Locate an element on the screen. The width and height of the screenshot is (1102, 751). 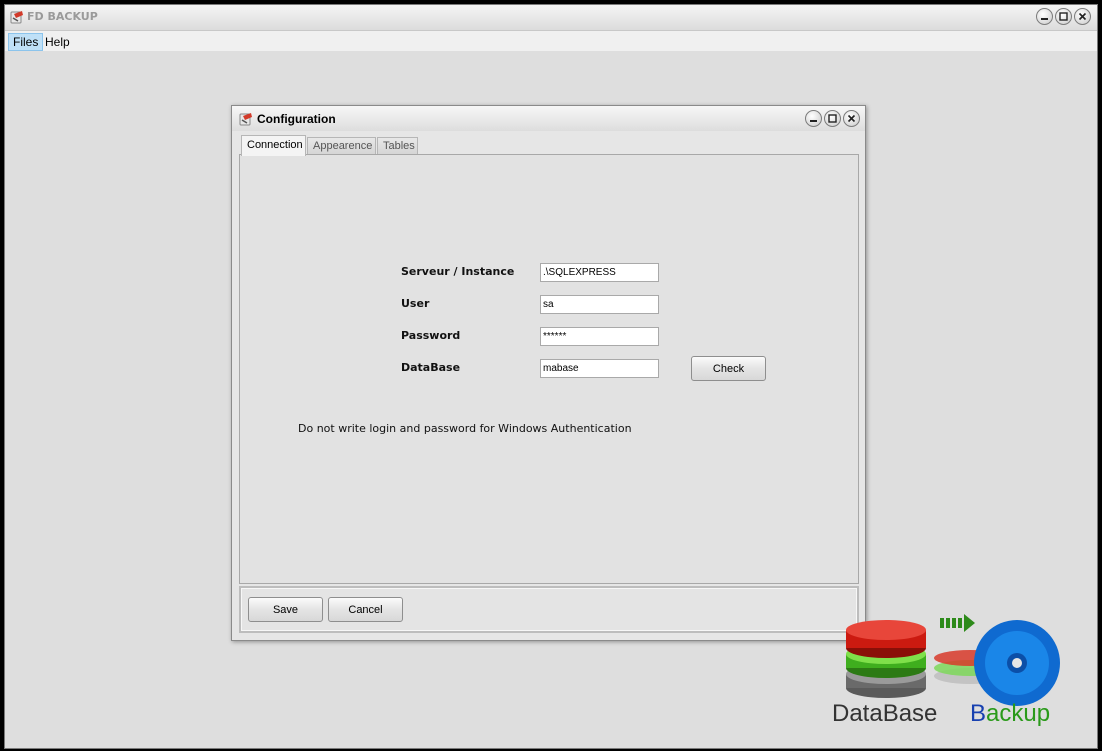
logo-database-text: DataBase is located at coordinates (885, 713).